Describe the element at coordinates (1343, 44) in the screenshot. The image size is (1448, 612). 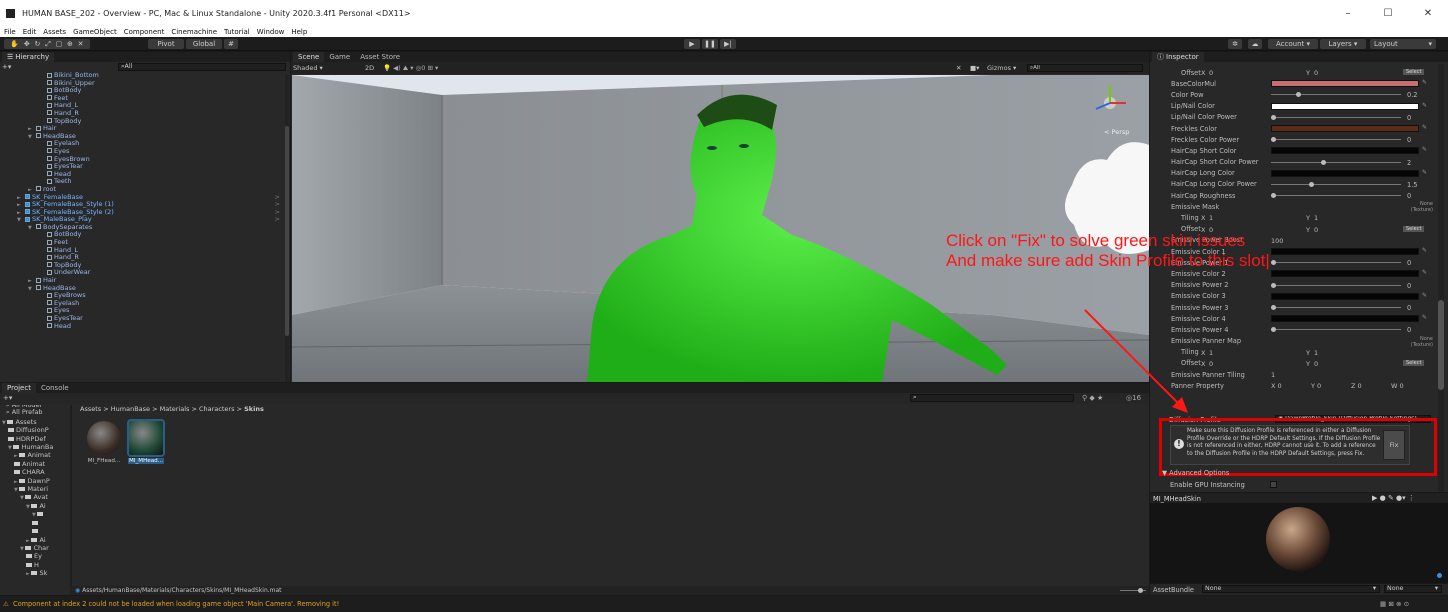
I see `layers-dropdown: Layers ▾` at that location.